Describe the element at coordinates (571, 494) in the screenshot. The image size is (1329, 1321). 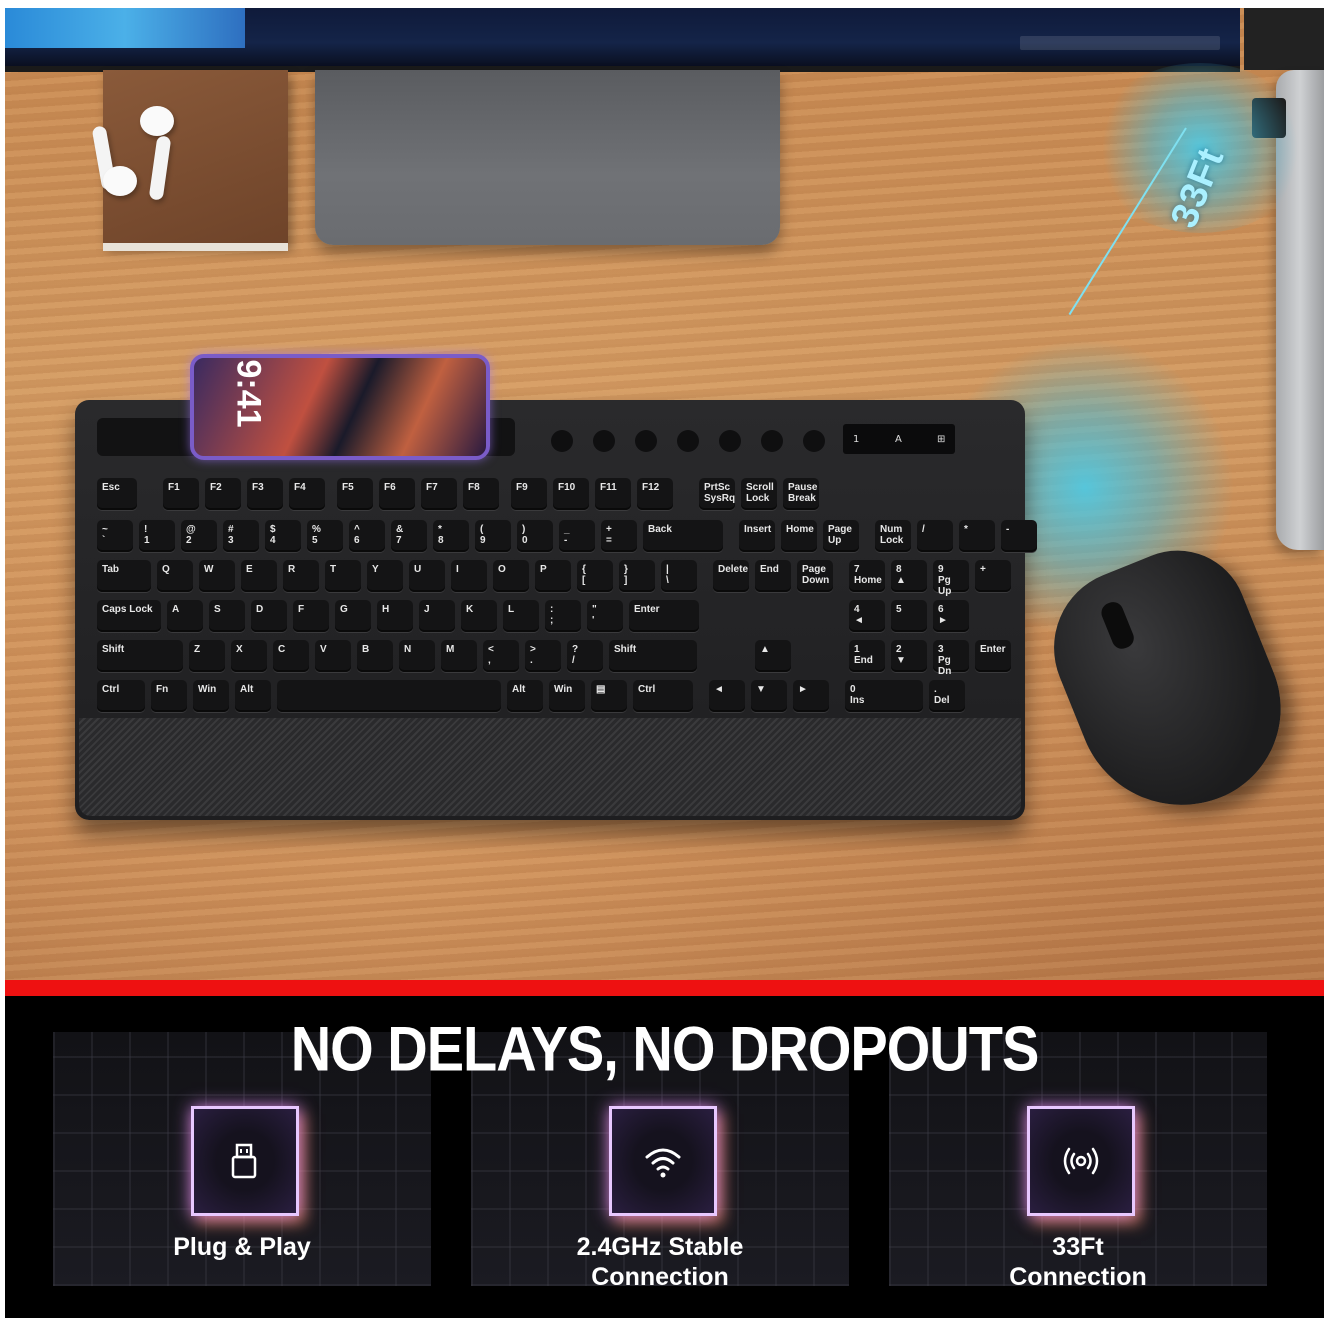
I see `key: F10` at that location.